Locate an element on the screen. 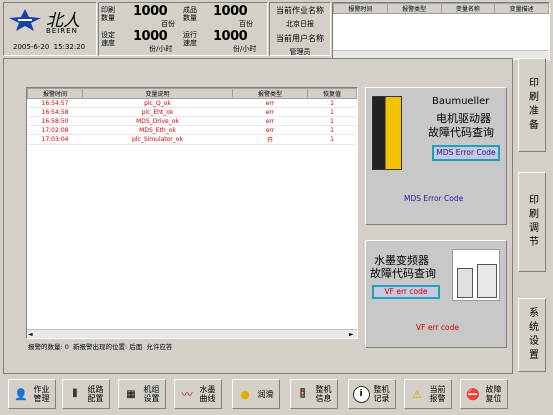  side-button-system-settings: 系统设置 is located at coordinates (532, 335).